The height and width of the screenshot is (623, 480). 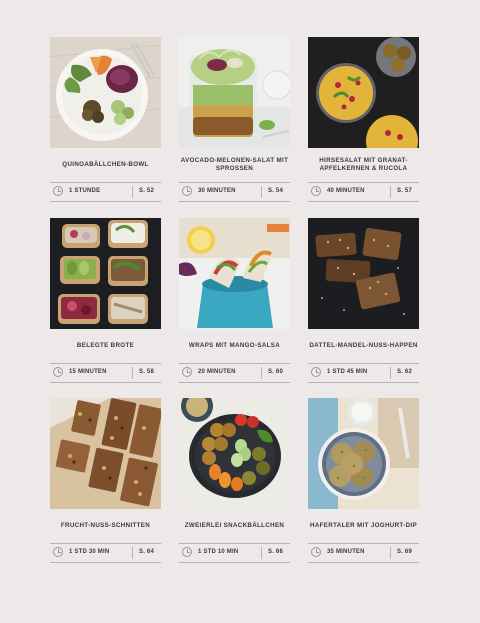 I want to click on millet-salad-photo, so click(x=363, y=92).